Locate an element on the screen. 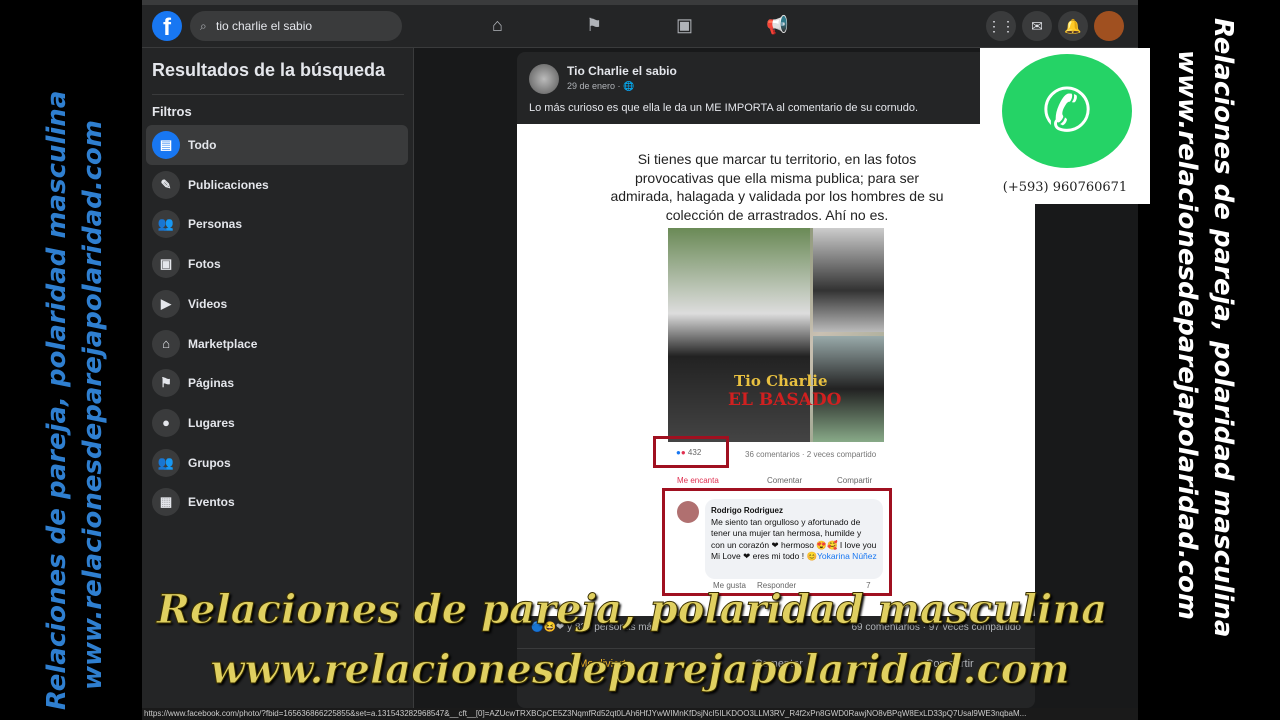  filter-icon: ✎ is located at coordinates (166, 184).